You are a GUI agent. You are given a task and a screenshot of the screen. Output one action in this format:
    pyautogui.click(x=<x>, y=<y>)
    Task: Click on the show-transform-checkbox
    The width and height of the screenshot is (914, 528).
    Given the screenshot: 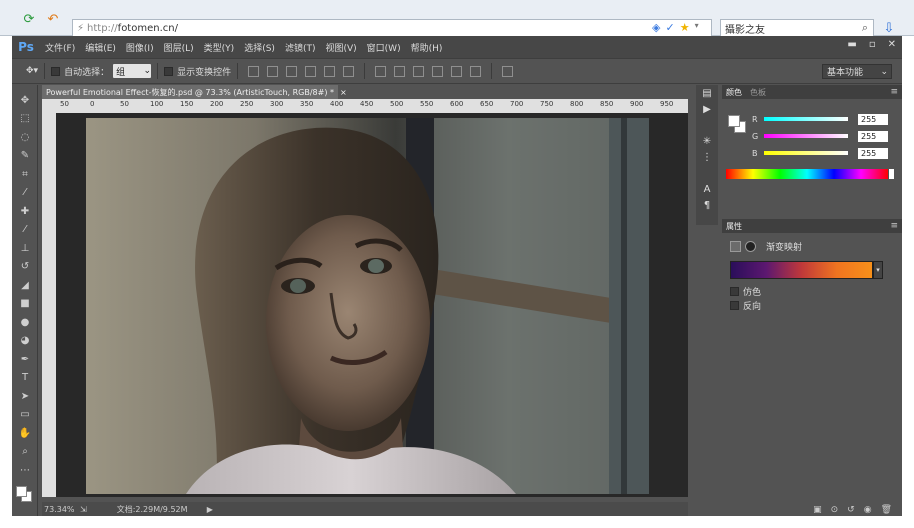 What is the action you would take?
    pyautogui.click(x=169, y=71)
    